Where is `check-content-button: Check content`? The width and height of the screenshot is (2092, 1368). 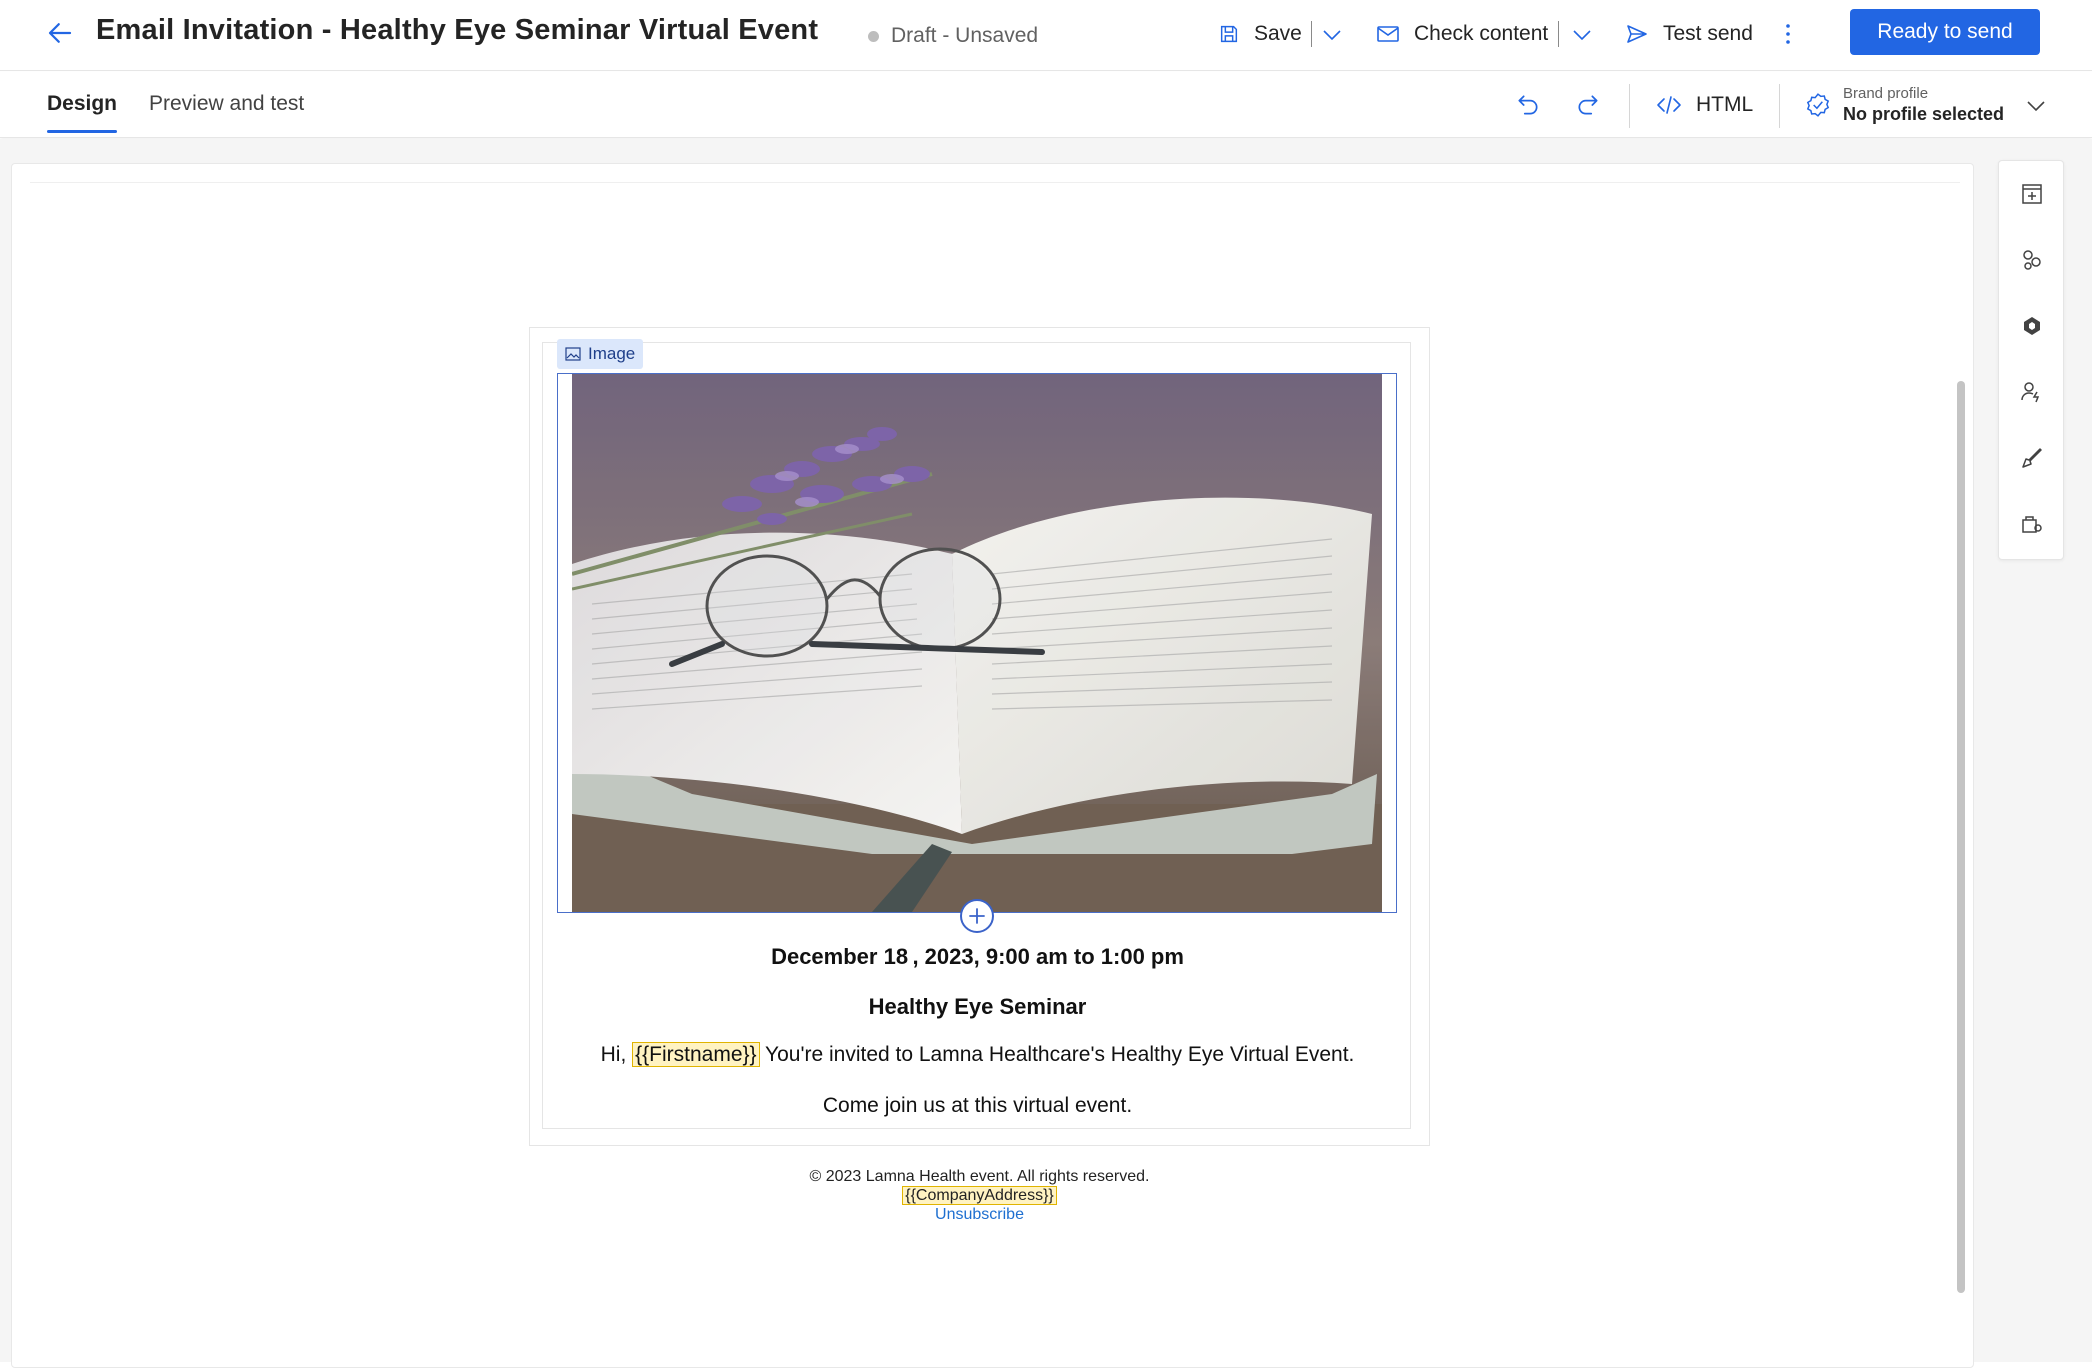
check-content-button: Check content is located at coordinates (1462, 34).